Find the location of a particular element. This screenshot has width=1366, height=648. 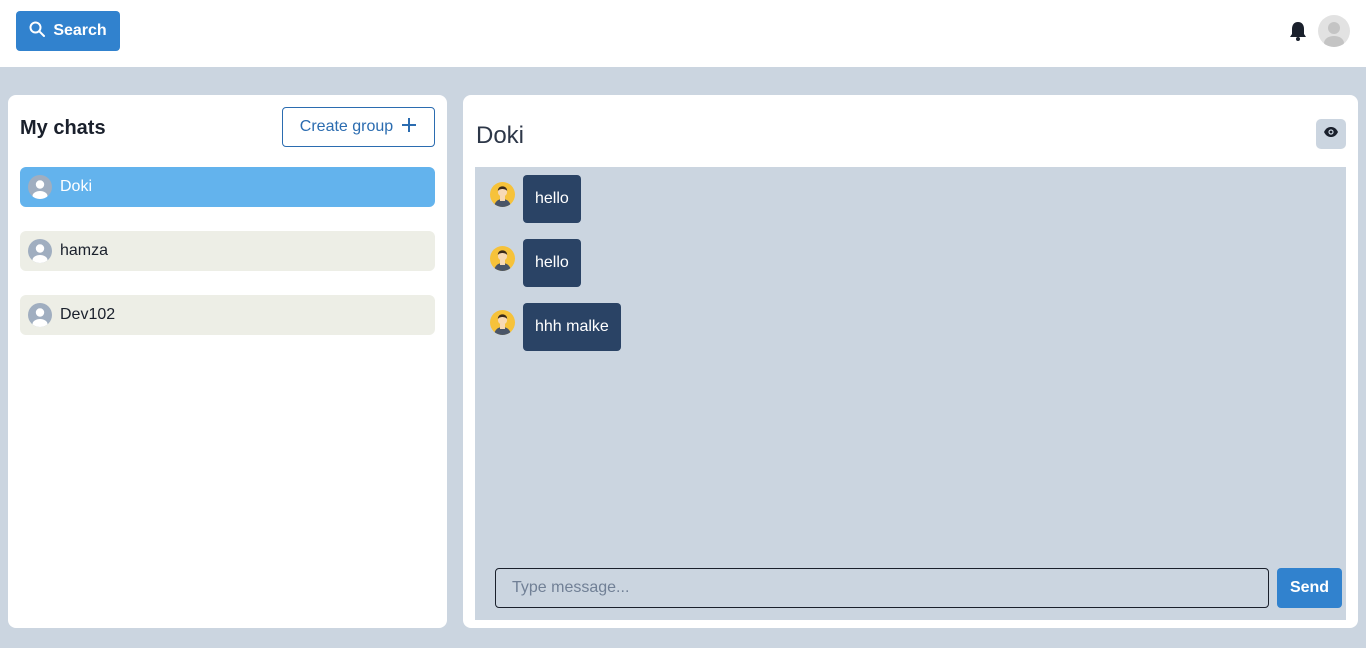

top-bar: Search is located at coordinates (683, 33).